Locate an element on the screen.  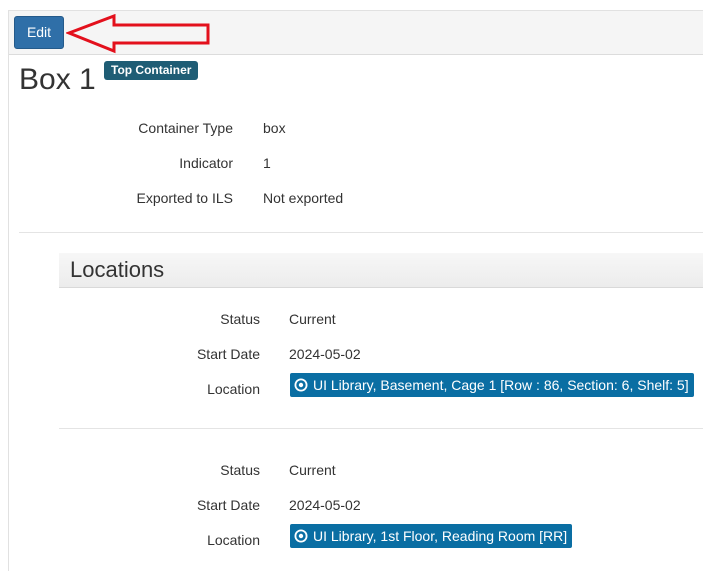
container-type-value: box is located at coordinates (274, 128).